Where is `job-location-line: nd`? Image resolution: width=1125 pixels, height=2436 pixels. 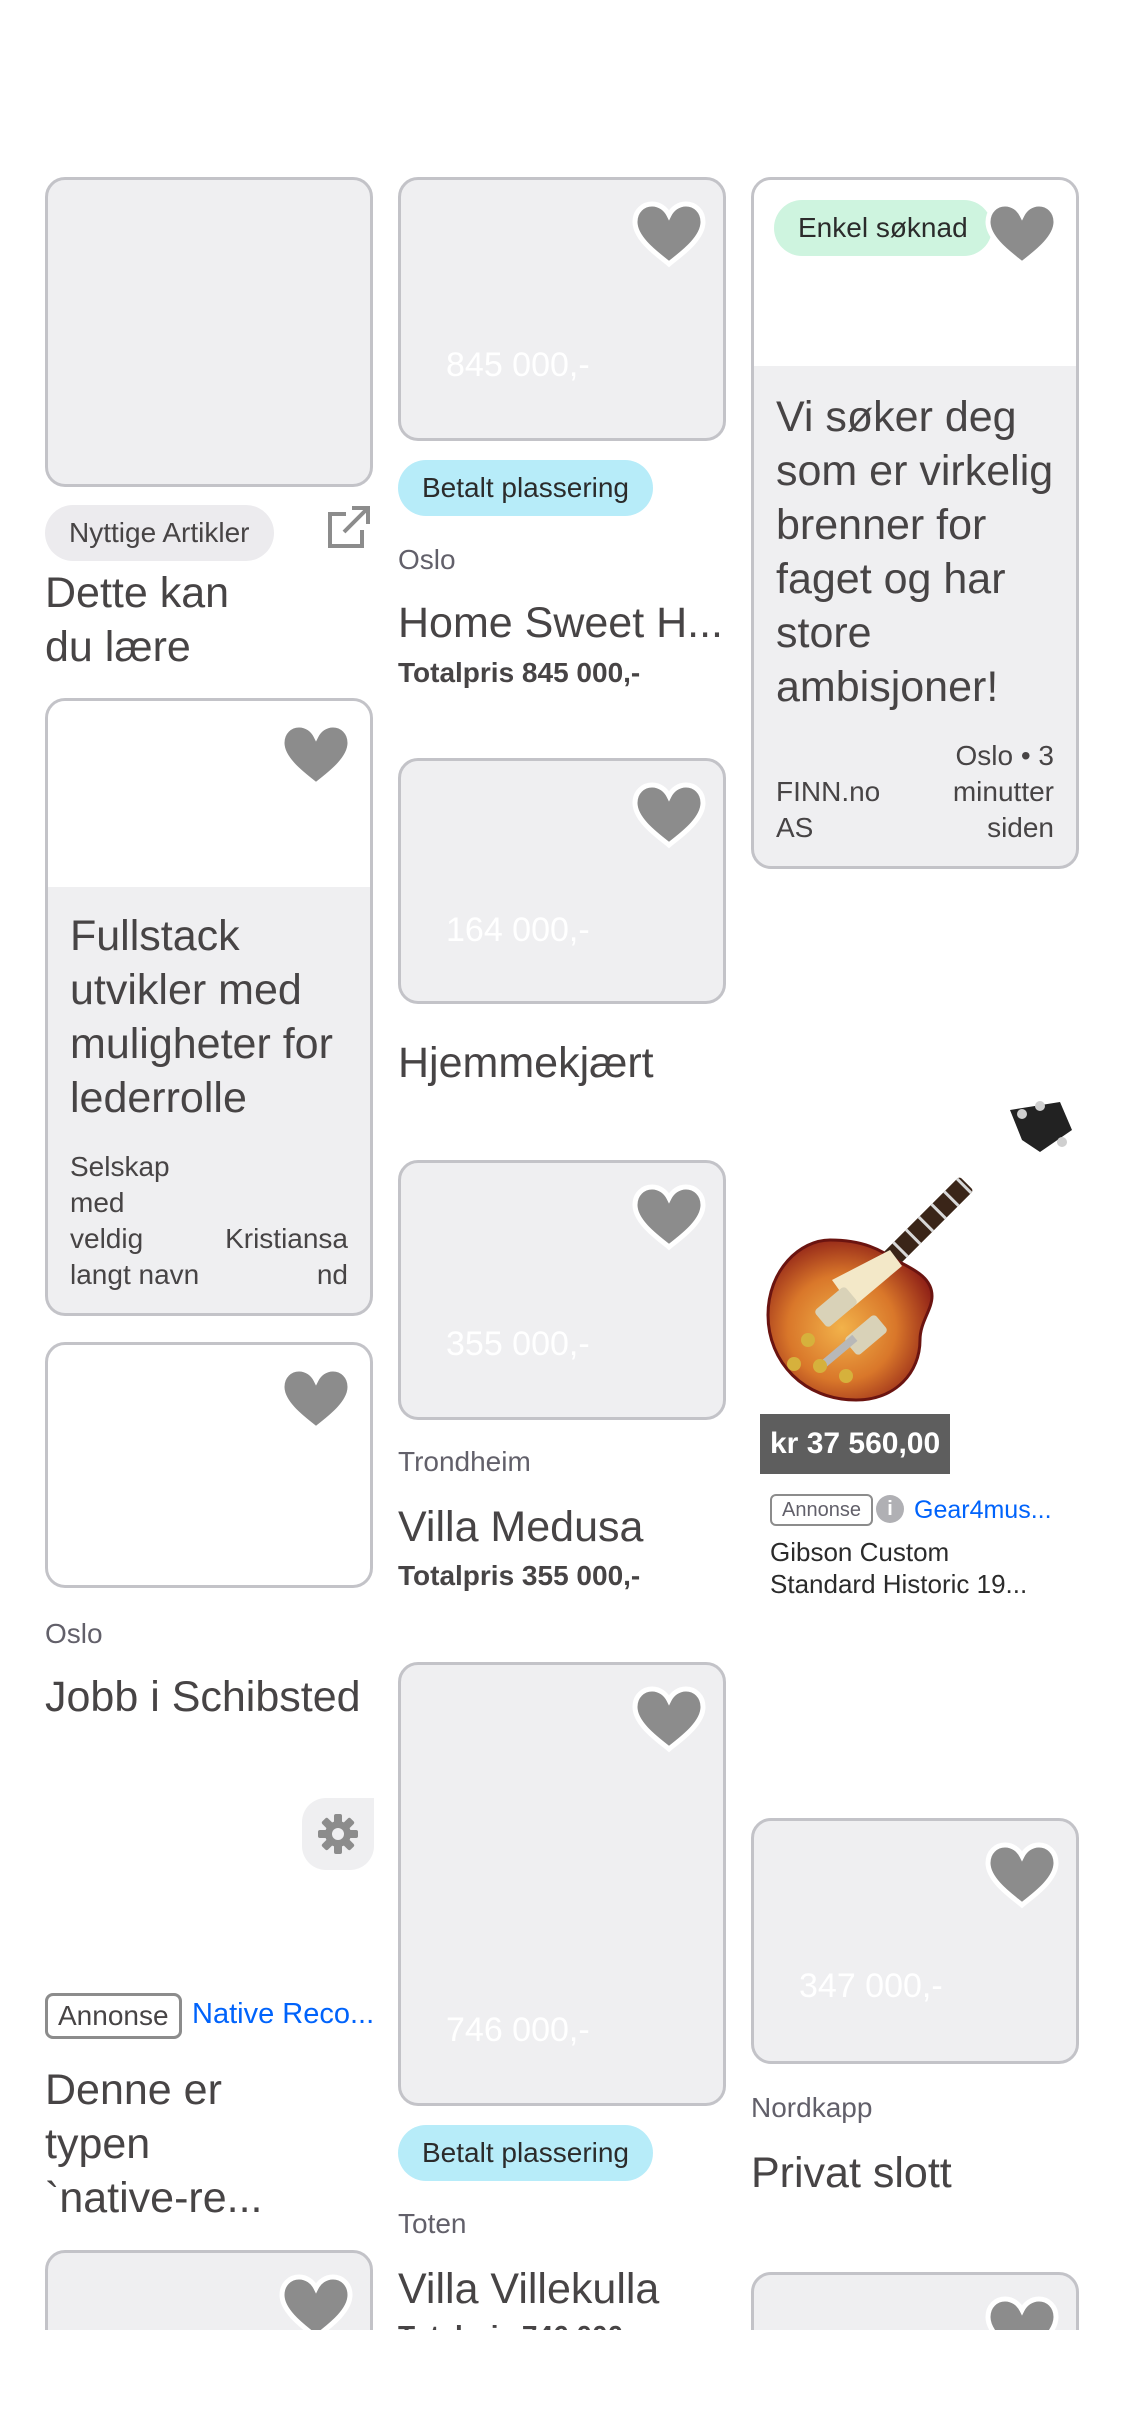
job-location-line: nd is located at coordinates (332, 1274).